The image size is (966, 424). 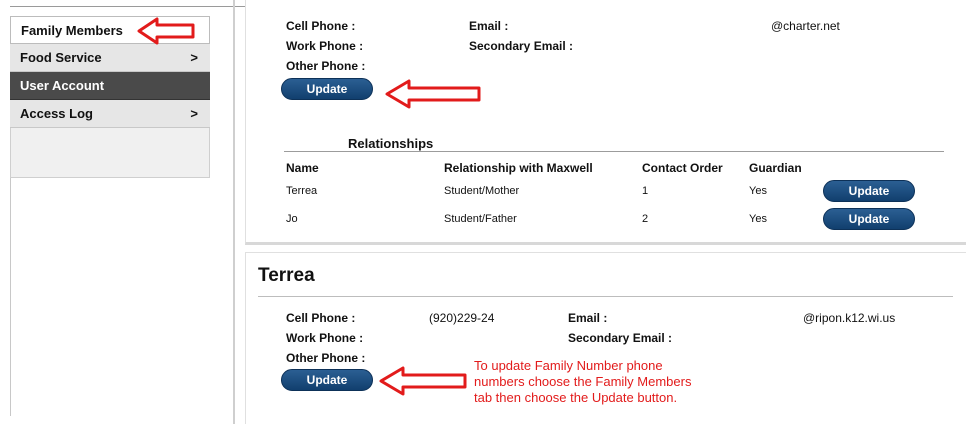 What do you see at coordinates (805, 26) in the screenshot?
I see `email-value: @charter.net` at bounding box center [805, 26].